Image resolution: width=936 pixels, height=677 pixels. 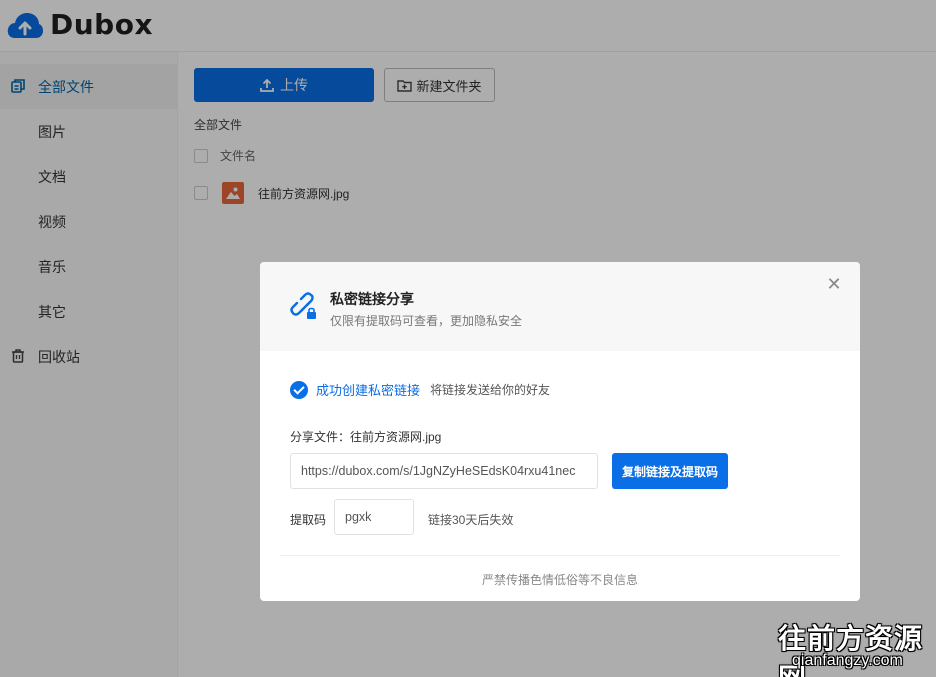 I want to click on check-circle-icon, so click(x=299, y=389).